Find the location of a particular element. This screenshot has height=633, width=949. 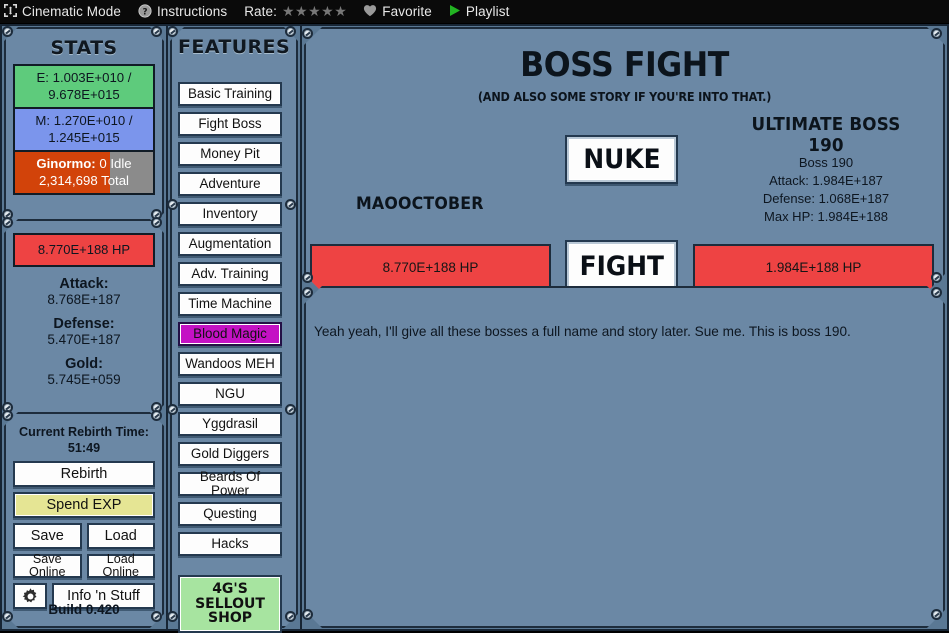

rating-stars: ★ ★ ★ ★ ★ is located at coordinates (314, 11).